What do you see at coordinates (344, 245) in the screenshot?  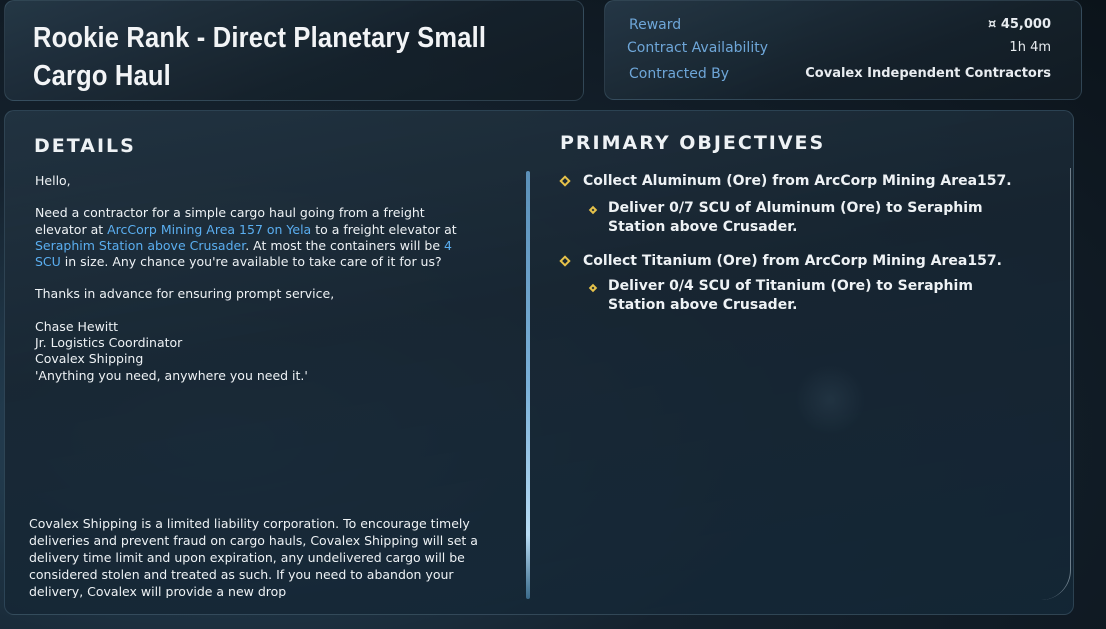 I see `details-body-text-3: . At most the containers will be` at bounding box center [344, 245].